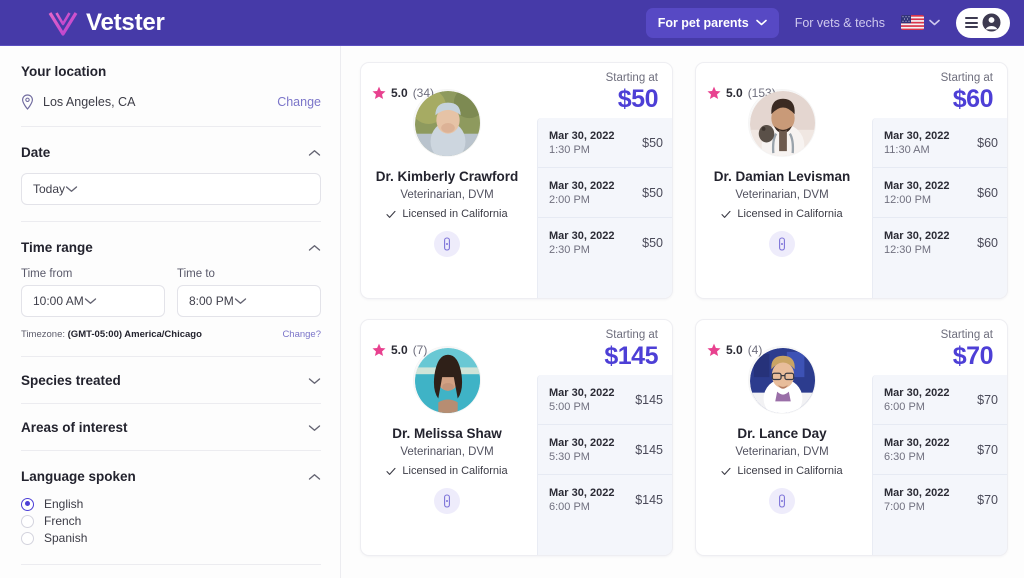 This screenshot has width=1024, height=578. I want to click on slot-time: 6:00 PM, so click(904, 406).